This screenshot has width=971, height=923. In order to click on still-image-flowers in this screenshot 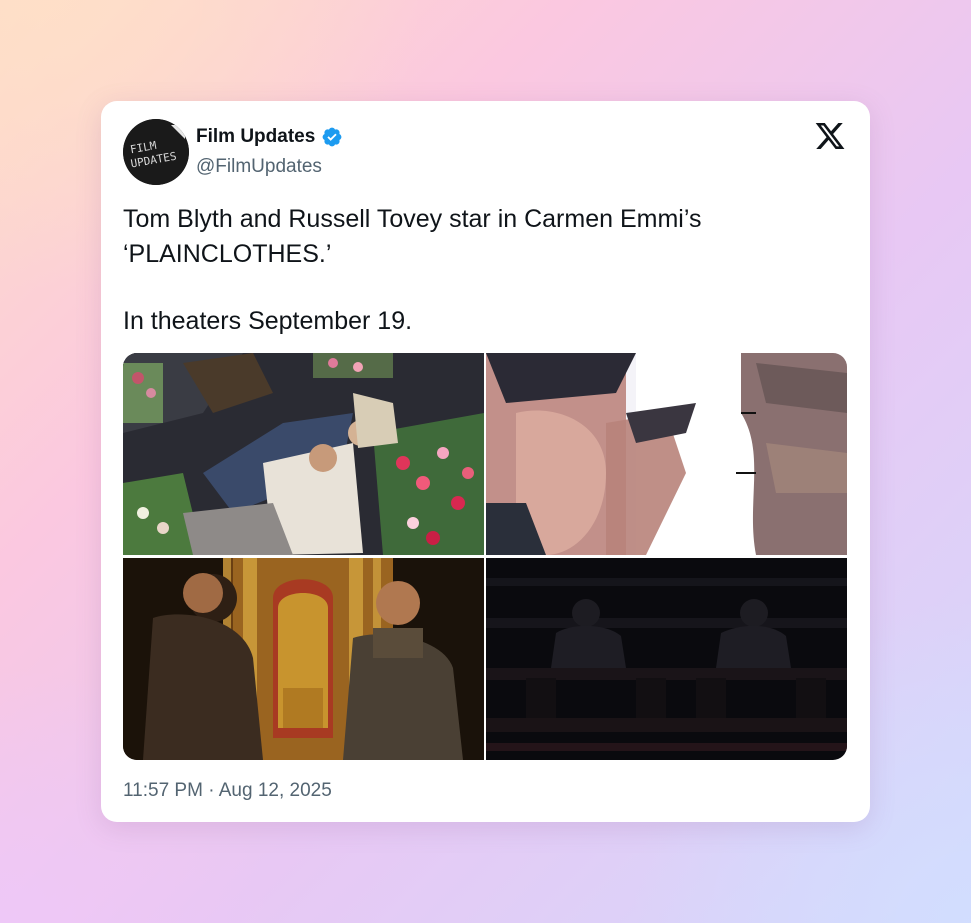, I will do `click(303, 454)`.